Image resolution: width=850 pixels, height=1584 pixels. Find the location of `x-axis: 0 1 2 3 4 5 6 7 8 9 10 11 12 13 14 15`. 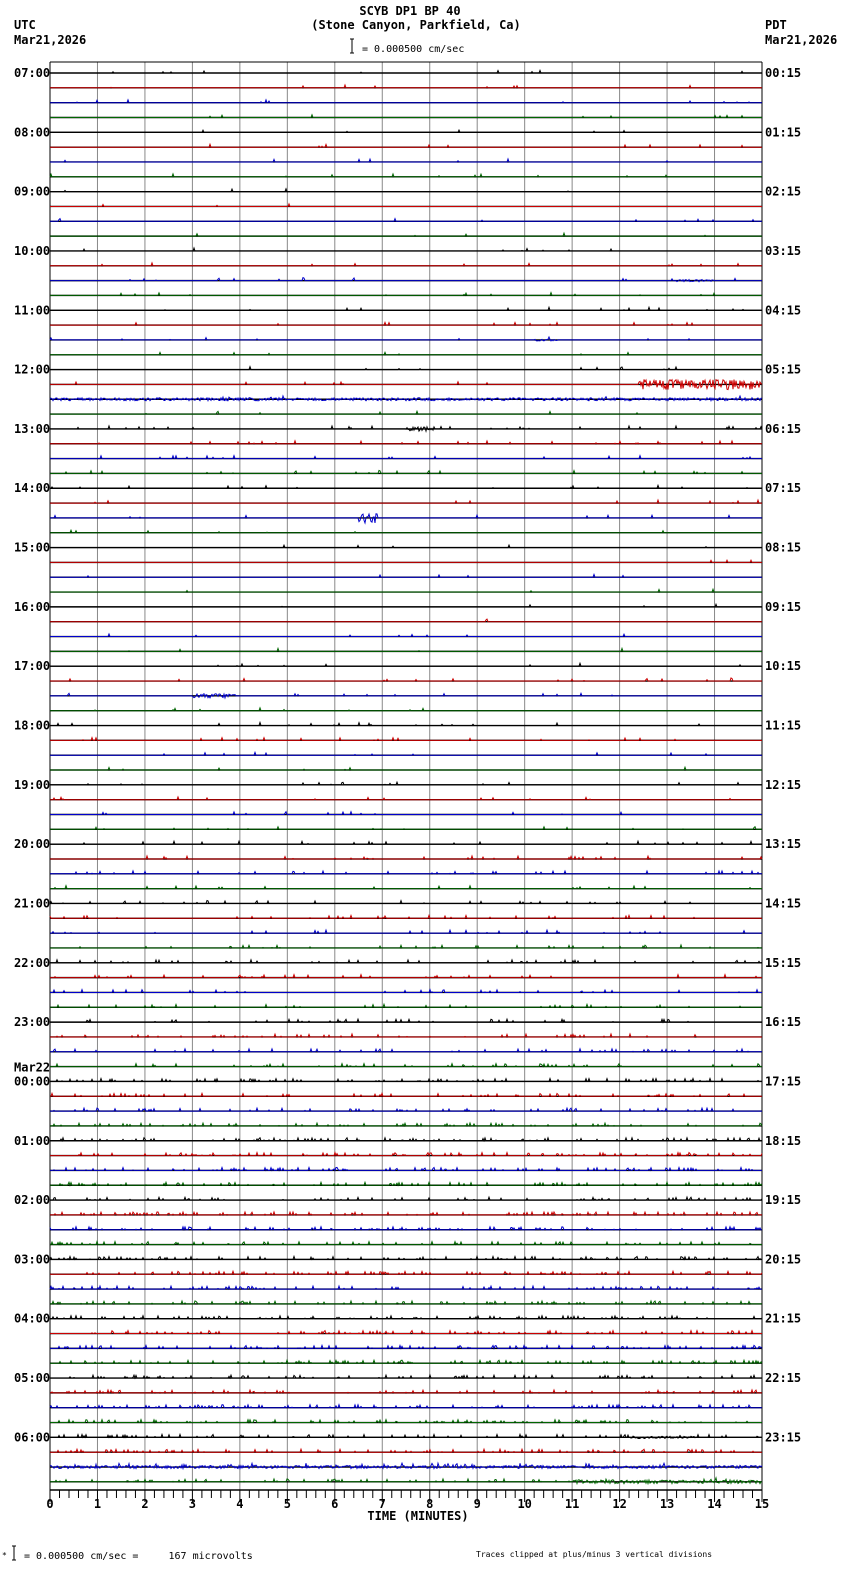

x-axis: 0 1 2 3 4 5 6 7 8 9 10 11 12 13 14 15 is located at coordinates (407, 1500).